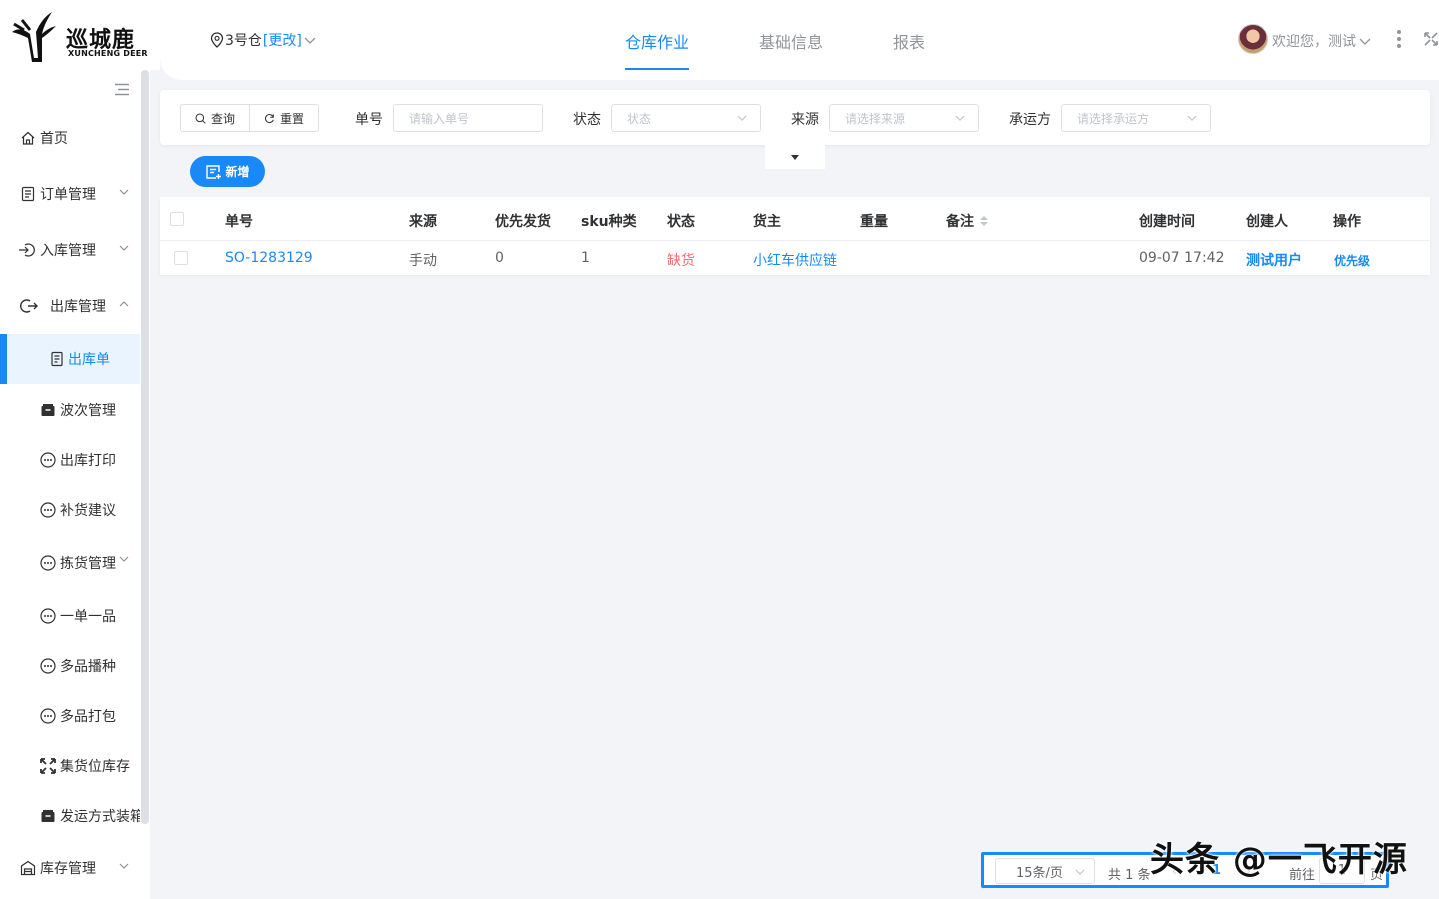 The width and height of the screenshot is (1439, 899). What do you see at coordinates (984, 221) in the screenshot?
I see `sort-icon` at bounding box center [984, 221].